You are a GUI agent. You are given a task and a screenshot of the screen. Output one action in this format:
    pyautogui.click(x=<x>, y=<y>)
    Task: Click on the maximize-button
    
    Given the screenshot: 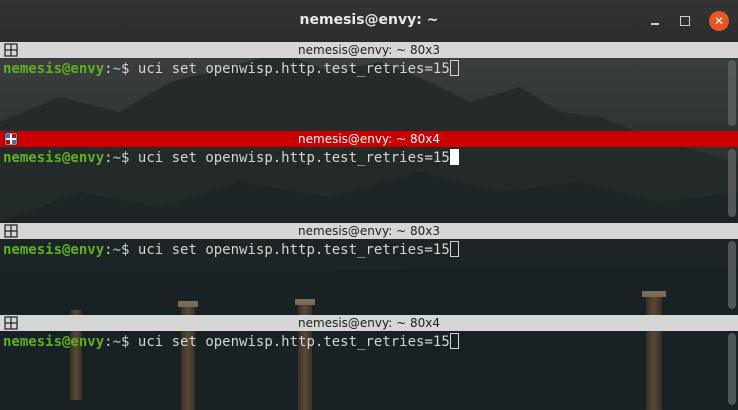 What is the action you would take?
    pyautogui.click(x=685, y=21)
    